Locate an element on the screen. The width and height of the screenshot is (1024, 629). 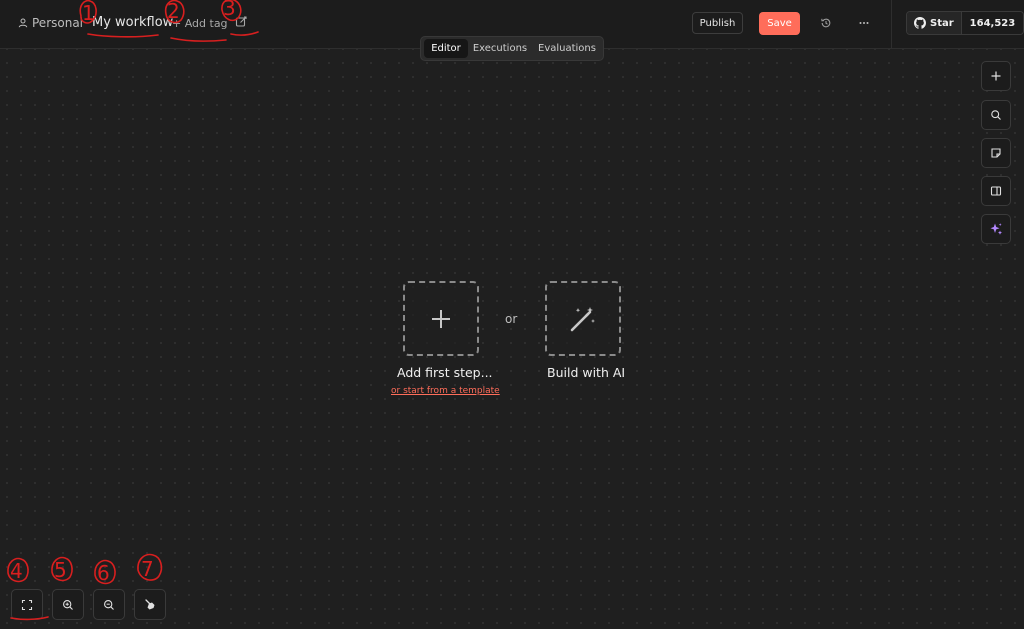
zoom-out-button is located at coordinates (109, 604).